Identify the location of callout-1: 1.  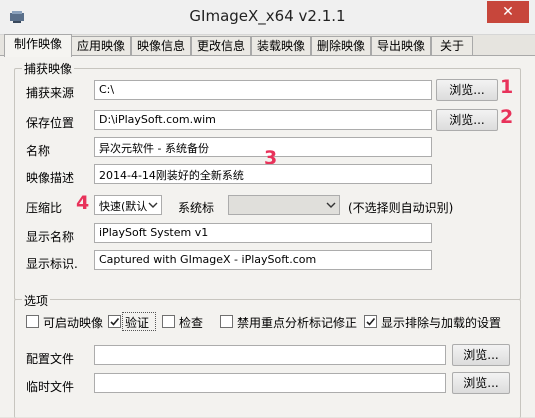
(507, 87).